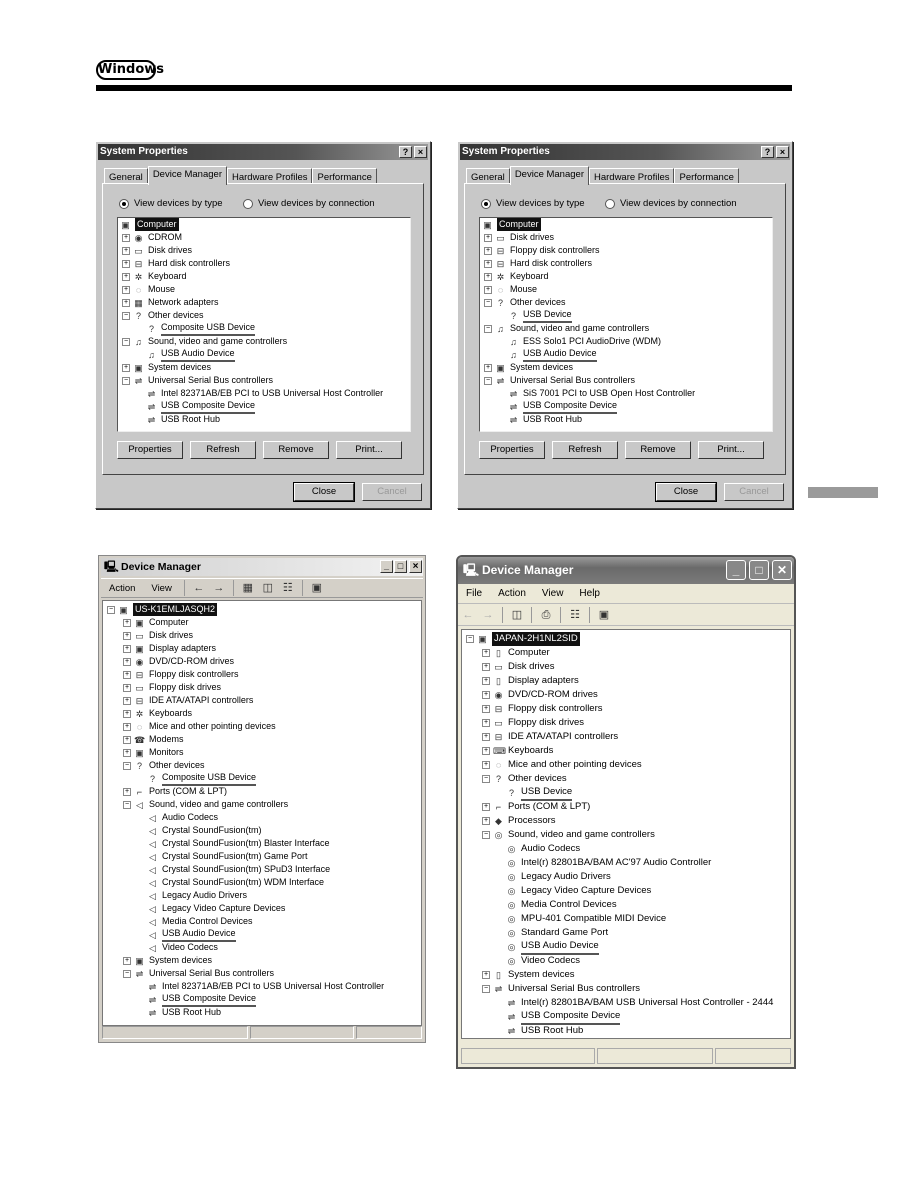  What do you see at coordinates (262, 895) in the screenshot?
I see `tree-item: ◁ Legacy Audio Drivers` at bounding box center [262, 895].